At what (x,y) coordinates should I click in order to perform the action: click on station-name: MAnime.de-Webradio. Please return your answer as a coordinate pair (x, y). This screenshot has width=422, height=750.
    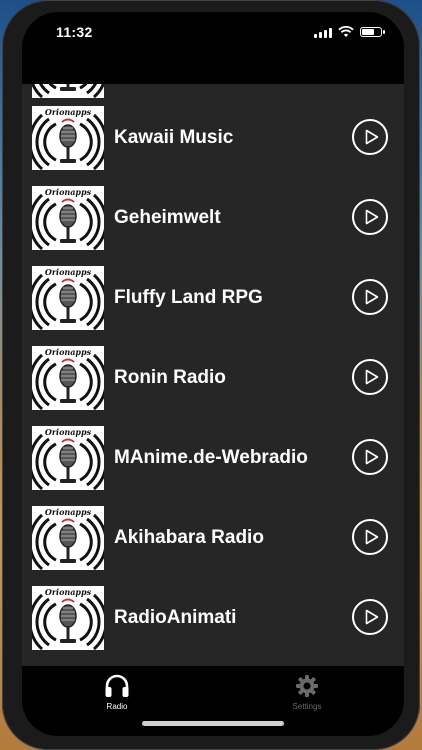
    Looking at the image, I should click on (211, 457).